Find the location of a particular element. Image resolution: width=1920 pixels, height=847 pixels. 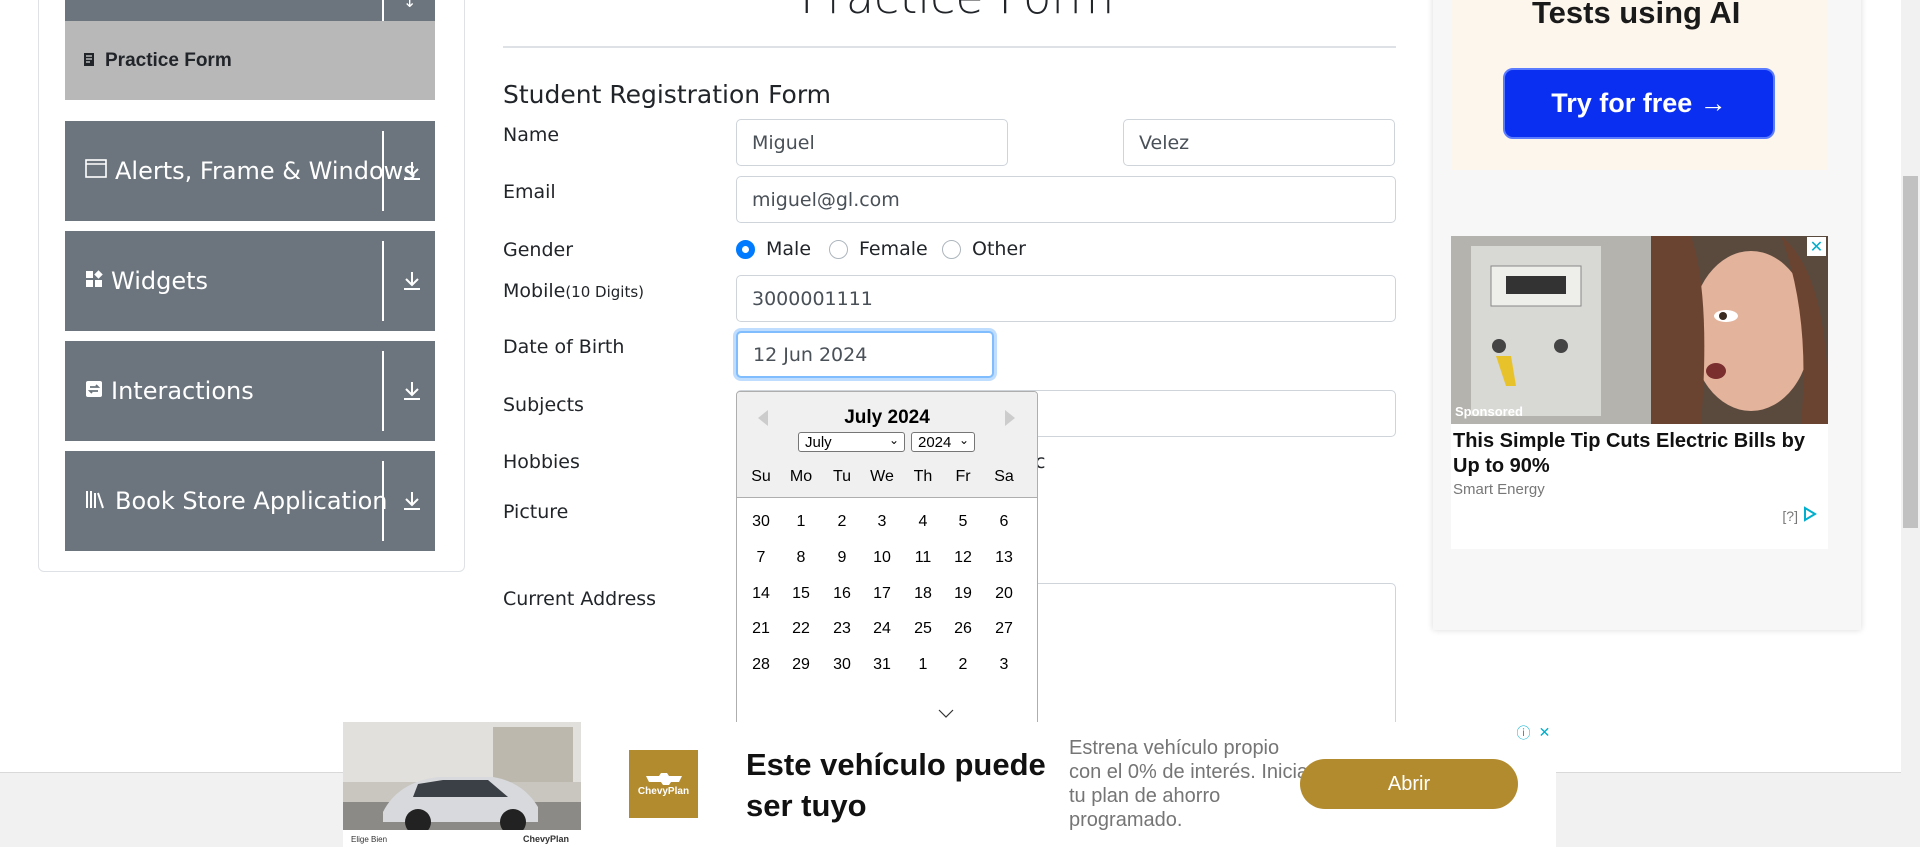

calendar-day: 11 is located at coordinates (923, 558).